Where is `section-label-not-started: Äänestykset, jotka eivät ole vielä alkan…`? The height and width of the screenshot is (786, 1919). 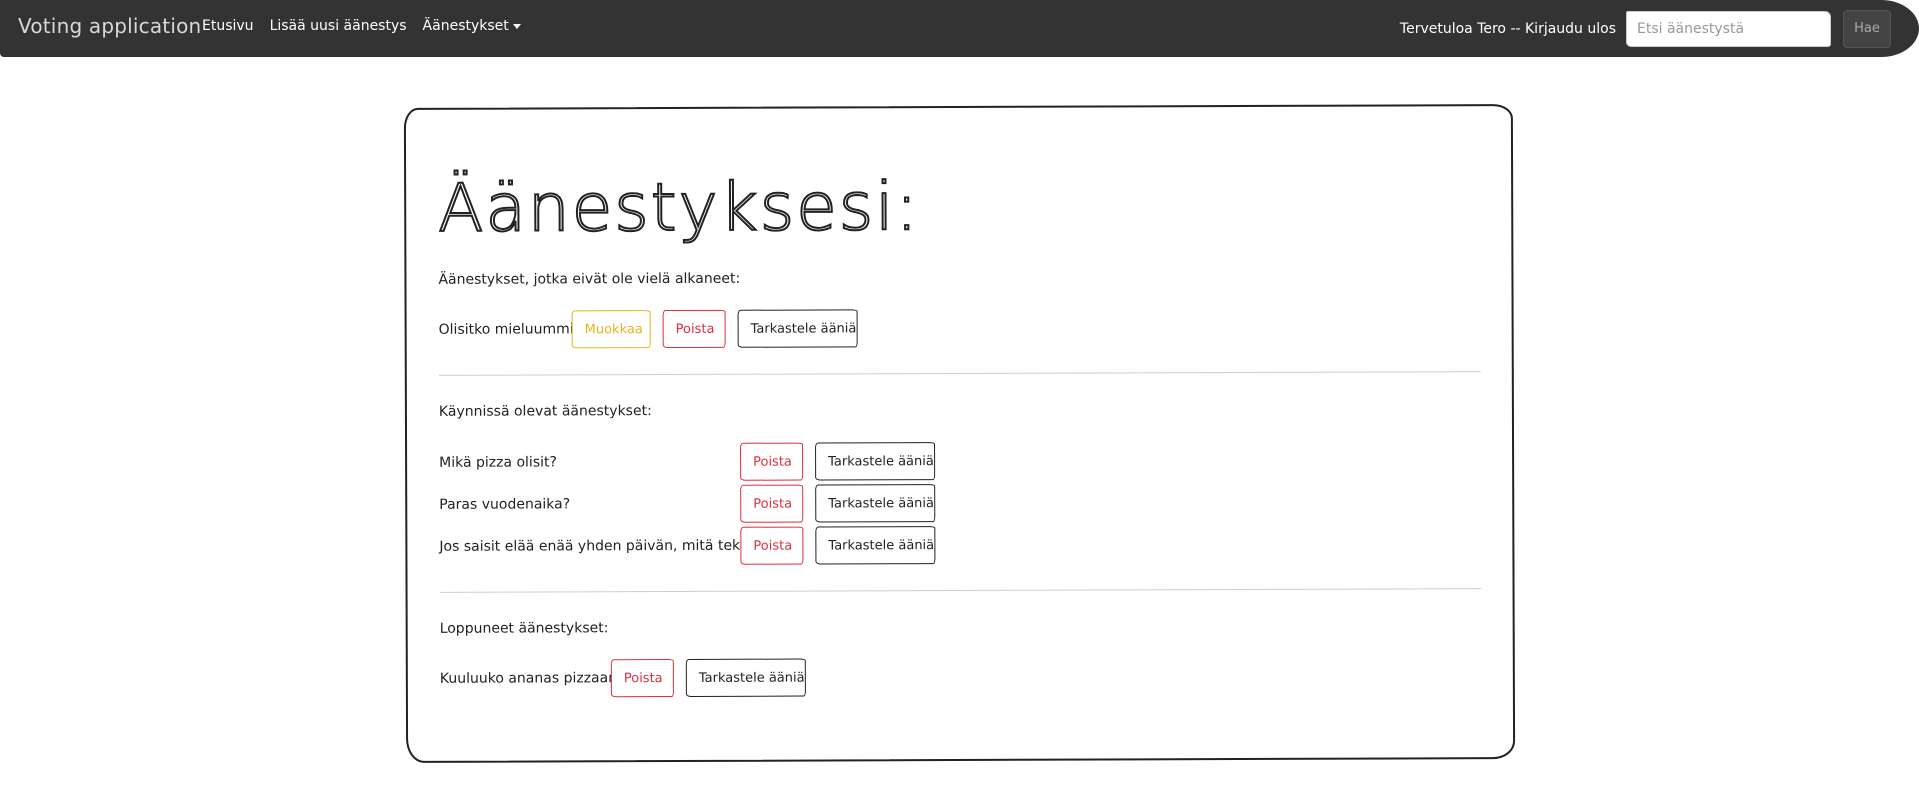
section-label-not-started: Äänestykset, jotka eivät ole vielä alkan… is located at coordinates (589, 279).